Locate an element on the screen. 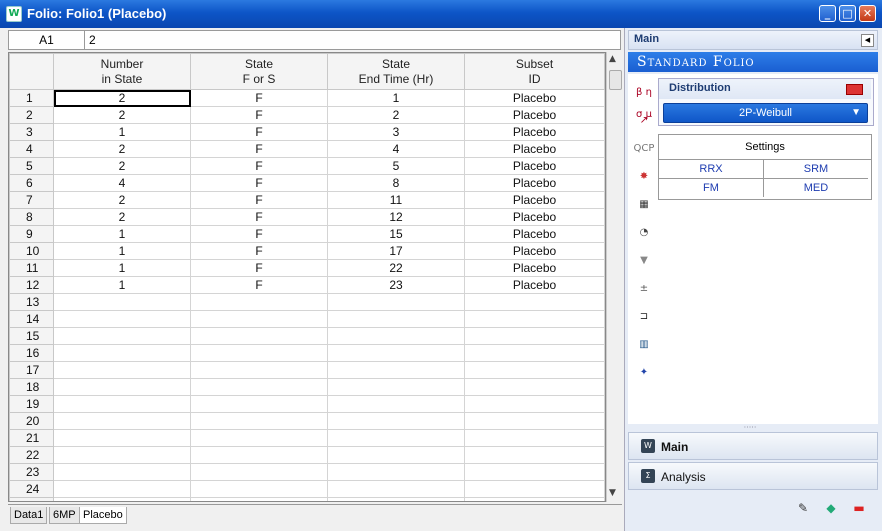  row-header: 20 is located at coordinates (31, 421).